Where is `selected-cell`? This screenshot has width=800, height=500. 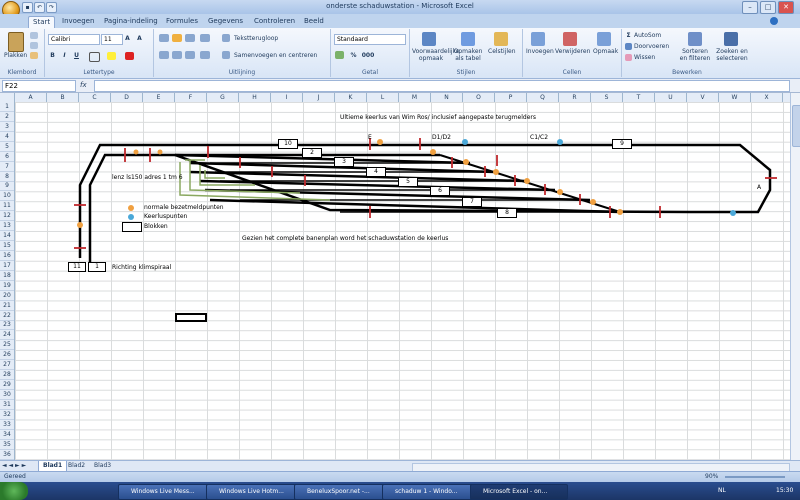 selected-cell is located at coordinates (191, 317).